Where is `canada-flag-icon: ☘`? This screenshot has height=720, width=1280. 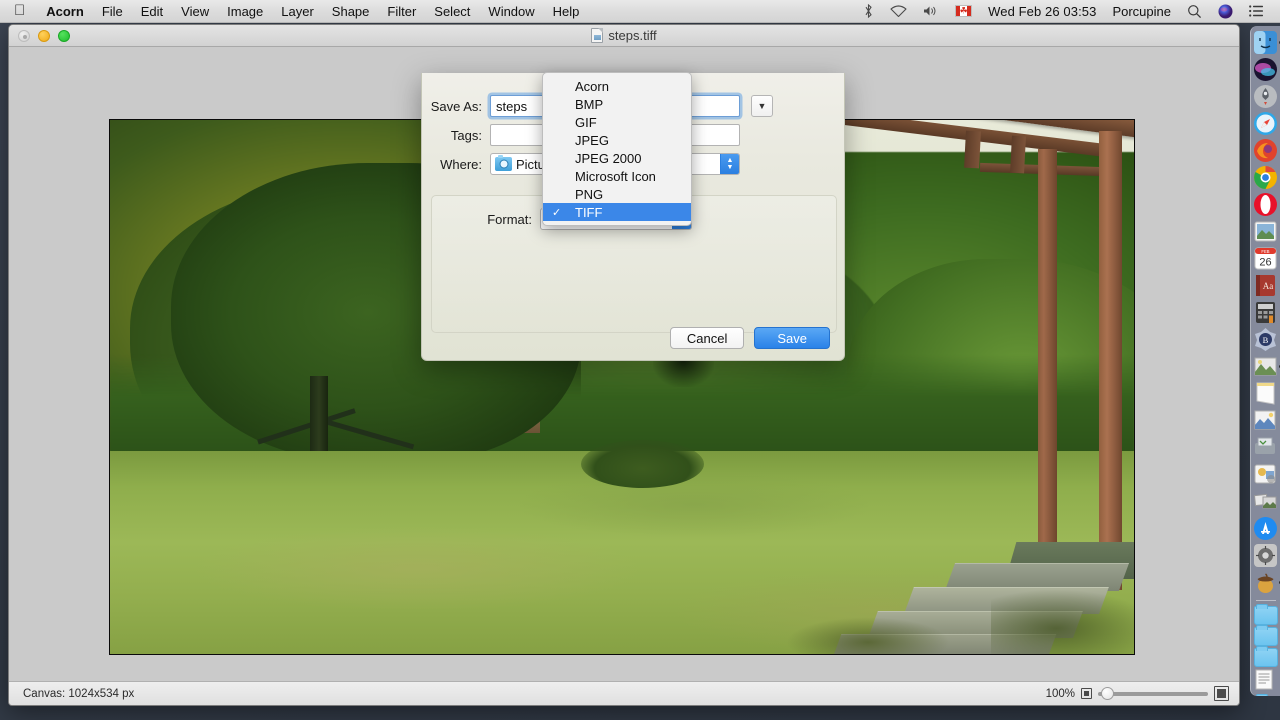 canada-flag-icon: ☘ is located at coordinates (963, 11).